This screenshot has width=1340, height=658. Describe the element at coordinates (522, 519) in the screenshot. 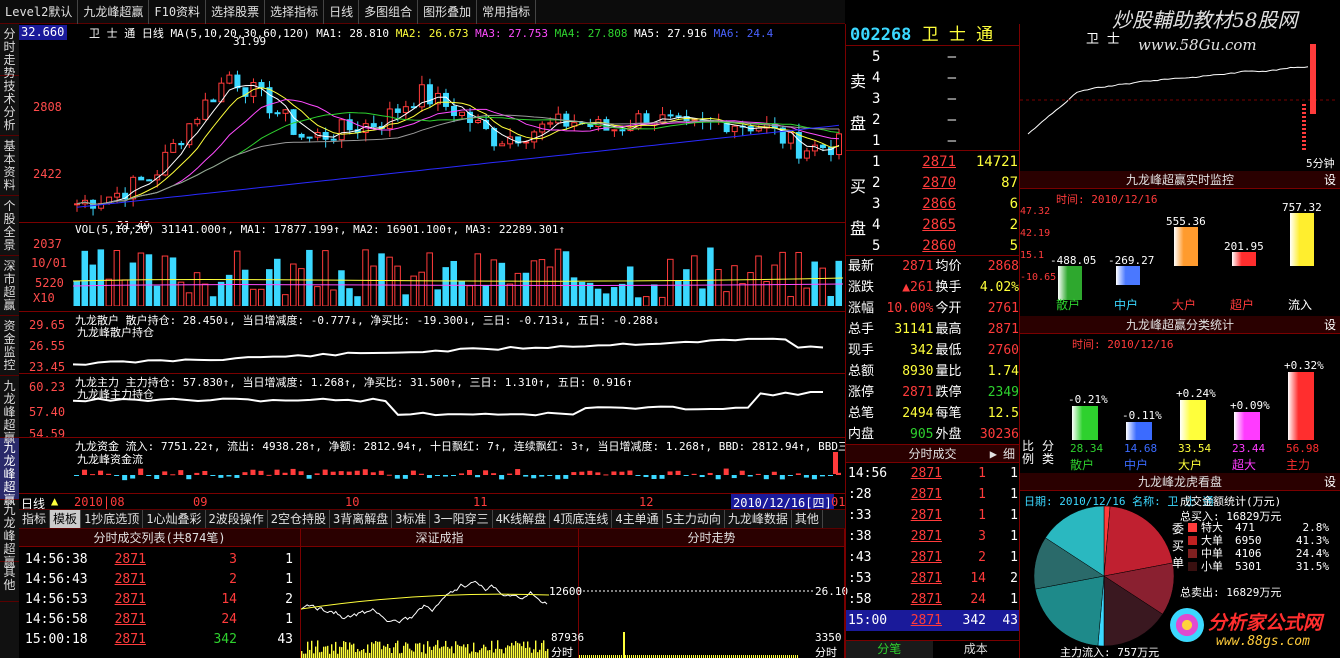

I see `itab-9: 4K线解盘` at that location.